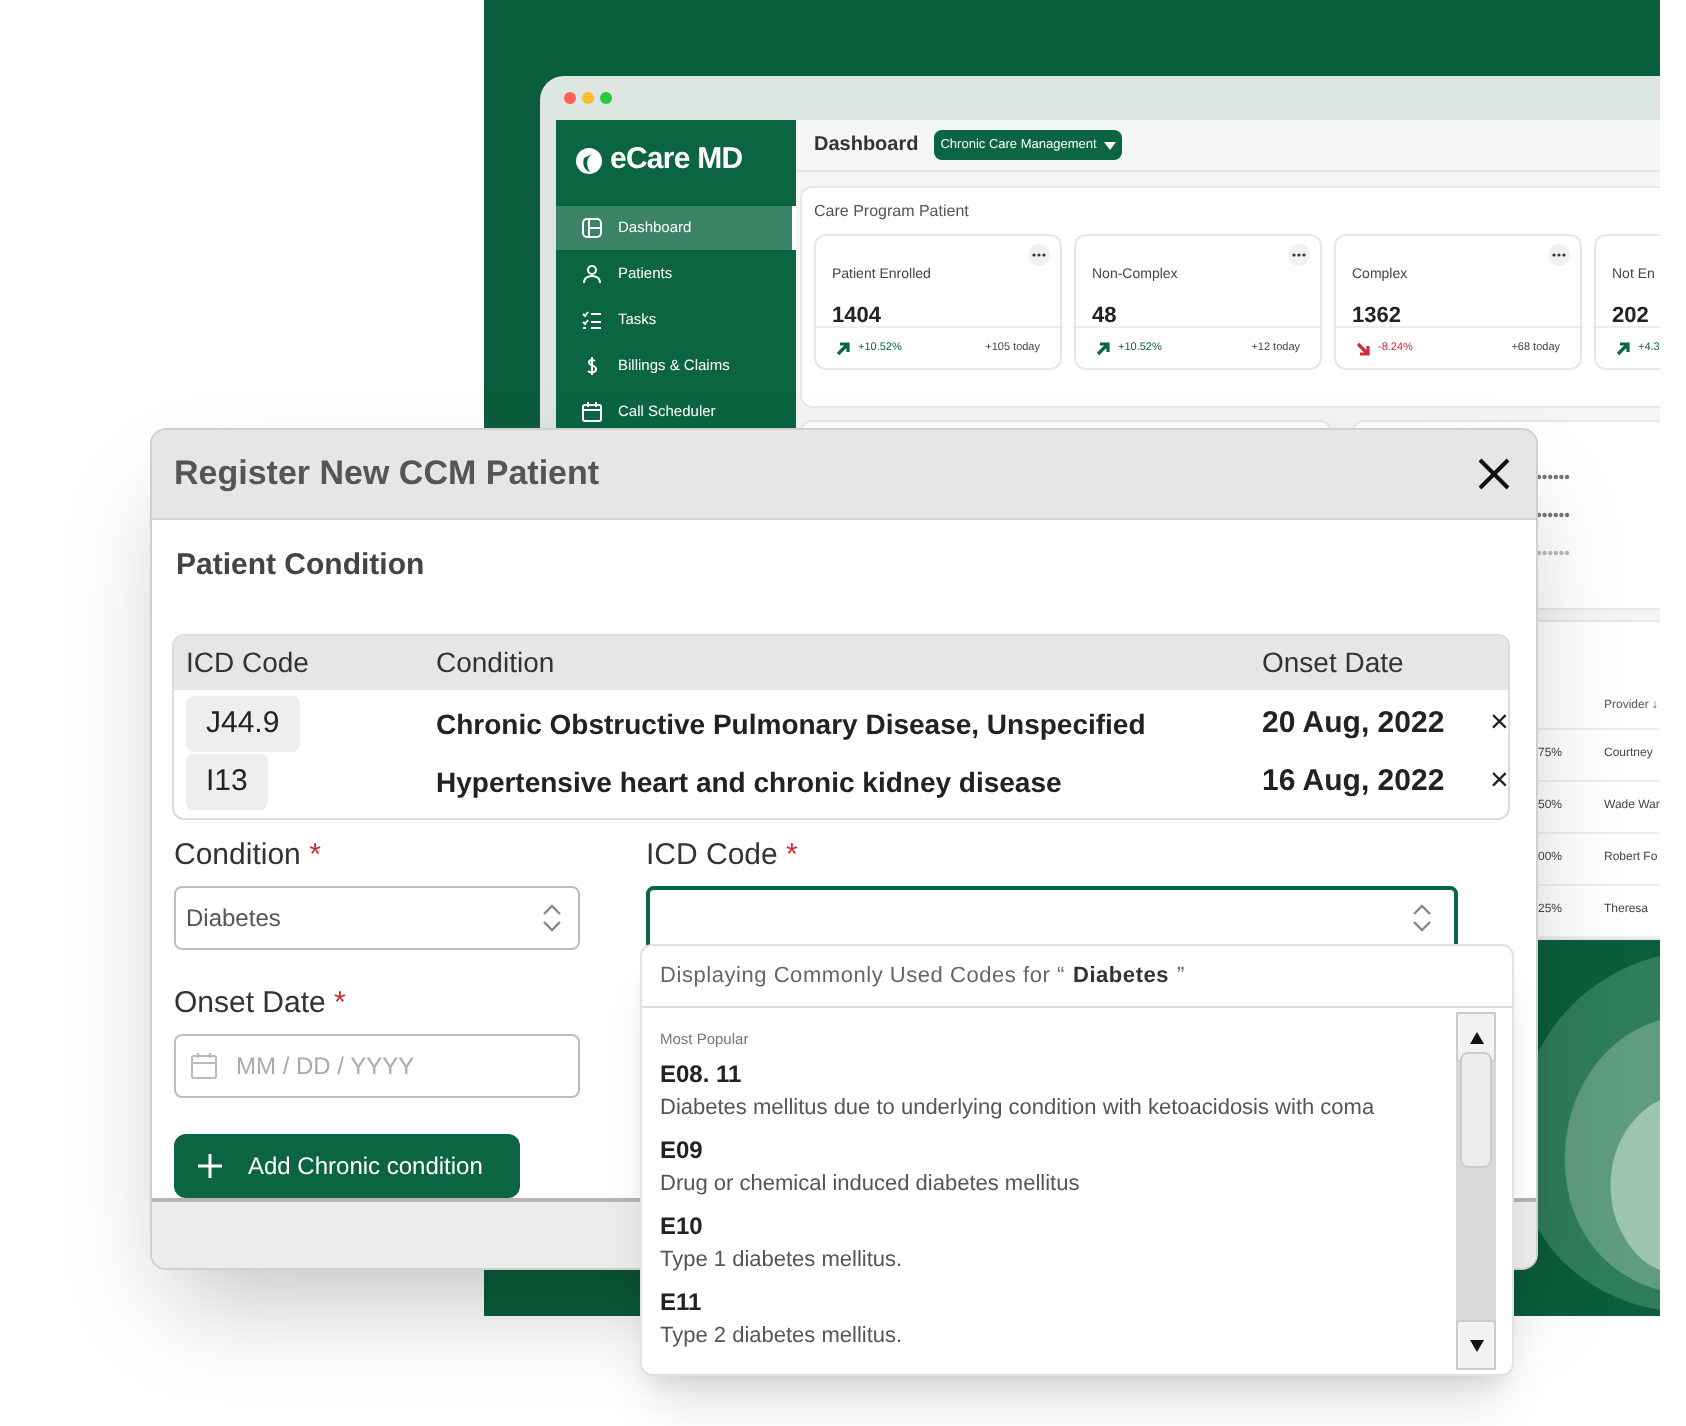 Image resolution: width=1686 pixels, height=1426 pixels. What do you see at coordinates (248, 662) in the screenshot?
I see `column-header: ICD Code` at bounding box center [248, 662].